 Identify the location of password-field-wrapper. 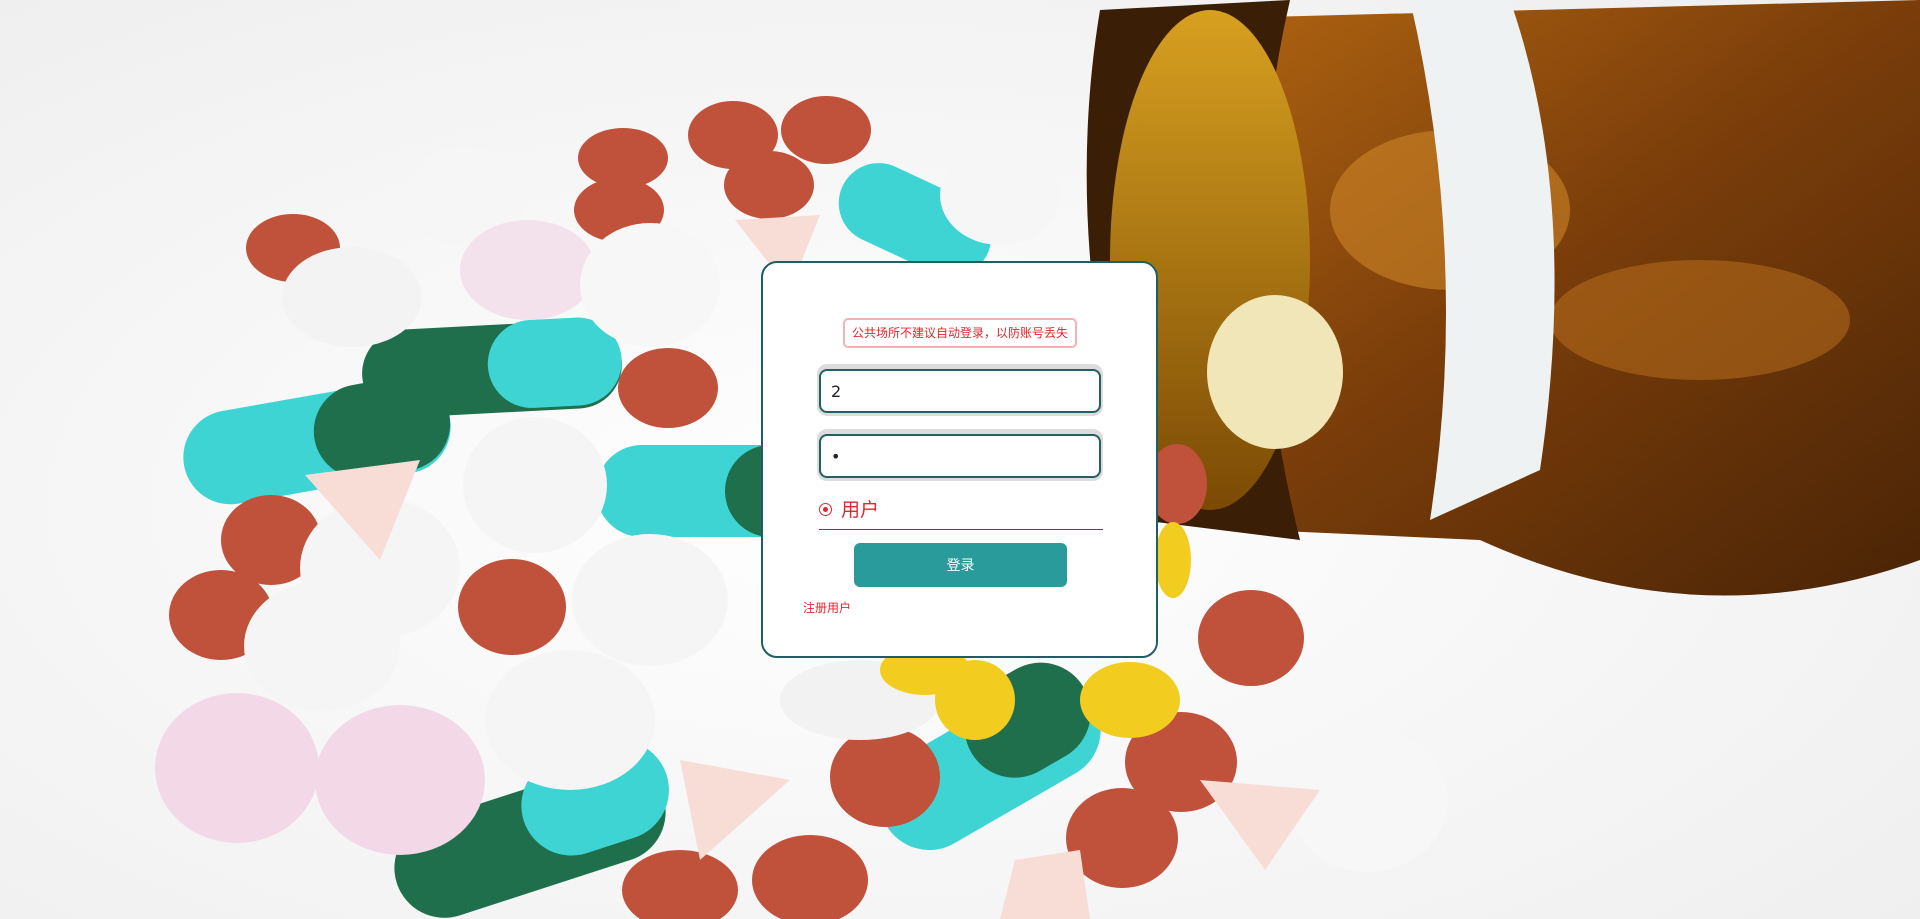
(960, 455).